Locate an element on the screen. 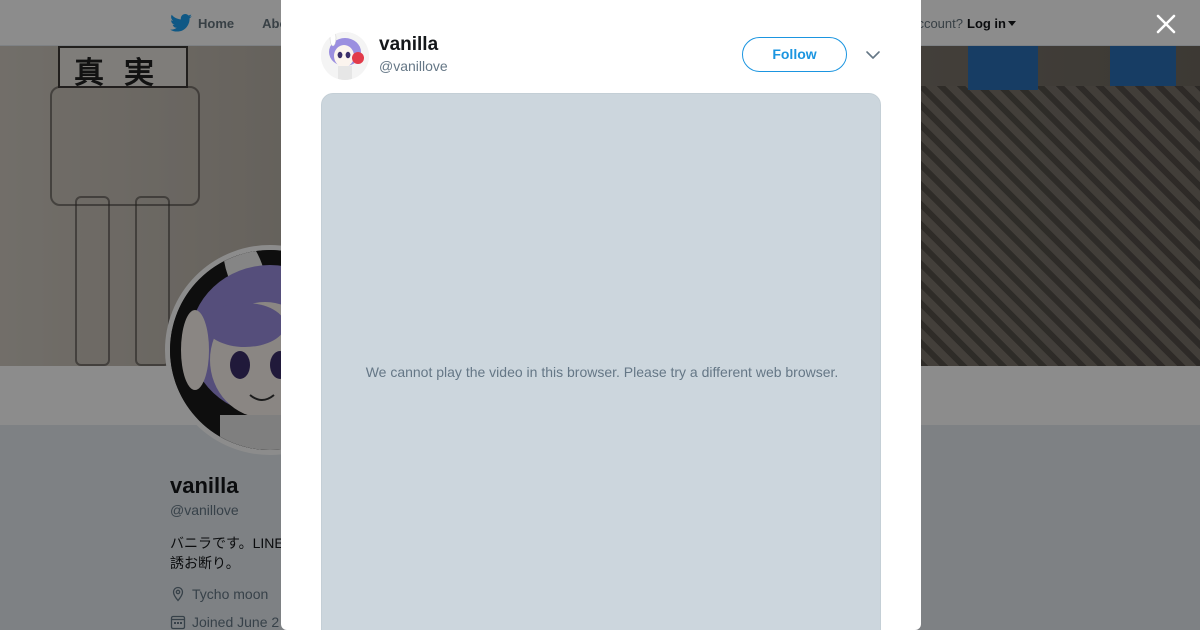  modal-author-handle: @vanillove is located at coordinates (413, 66).